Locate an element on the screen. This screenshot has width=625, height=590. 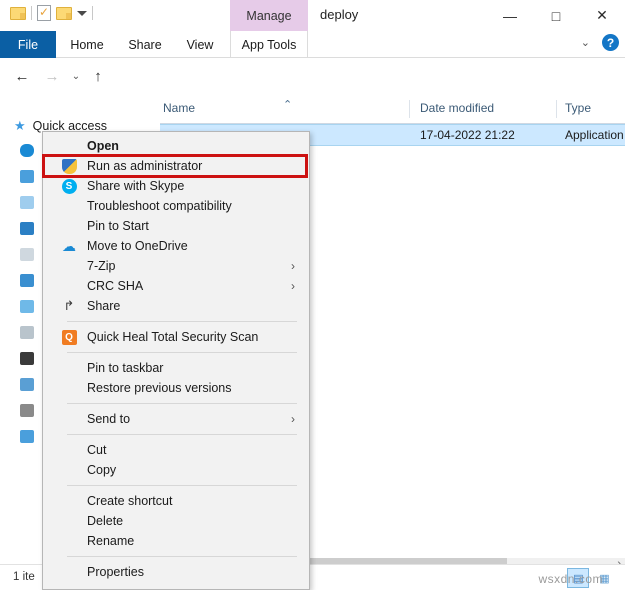
menu-item-label: Troubleshoot compatibility is located at coordinates (159, 206).